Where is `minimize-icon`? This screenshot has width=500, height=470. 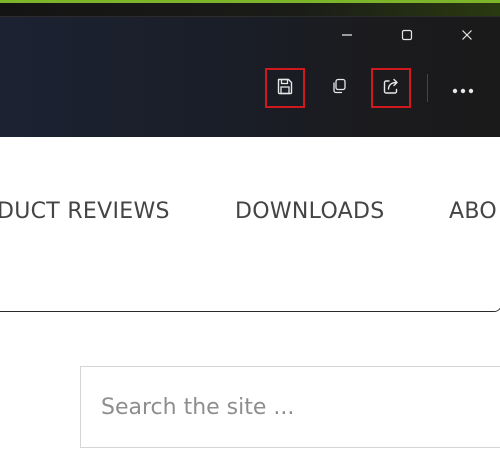
minimize-icon is located at coordinates (347, 35).